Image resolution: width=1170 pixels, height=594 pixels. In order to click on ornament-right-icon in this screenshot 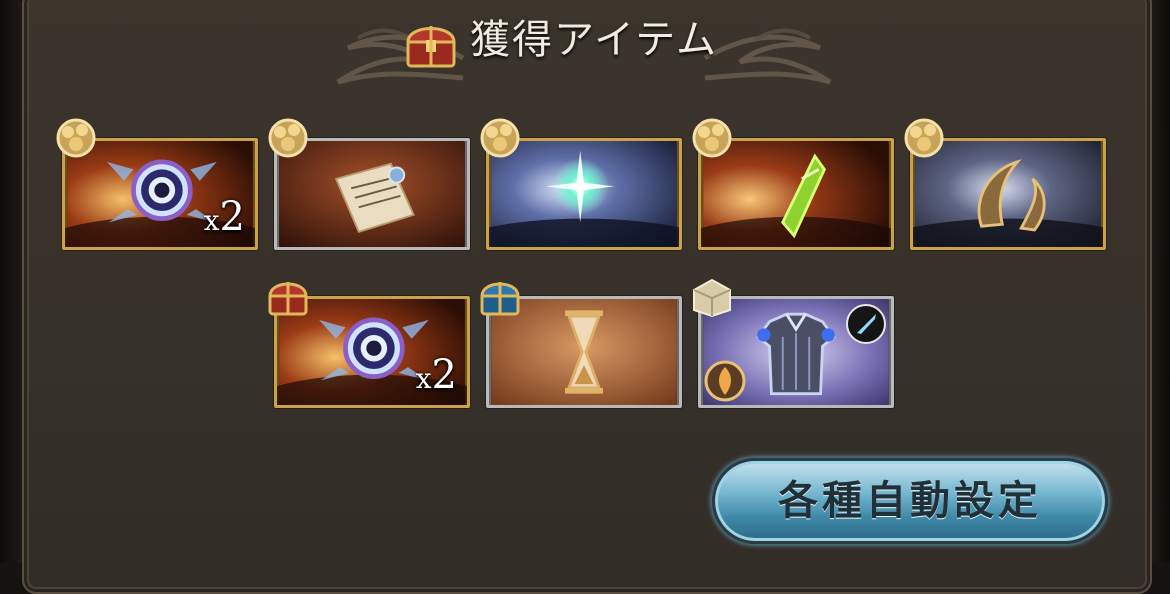, I will do `click(767, 56)`.